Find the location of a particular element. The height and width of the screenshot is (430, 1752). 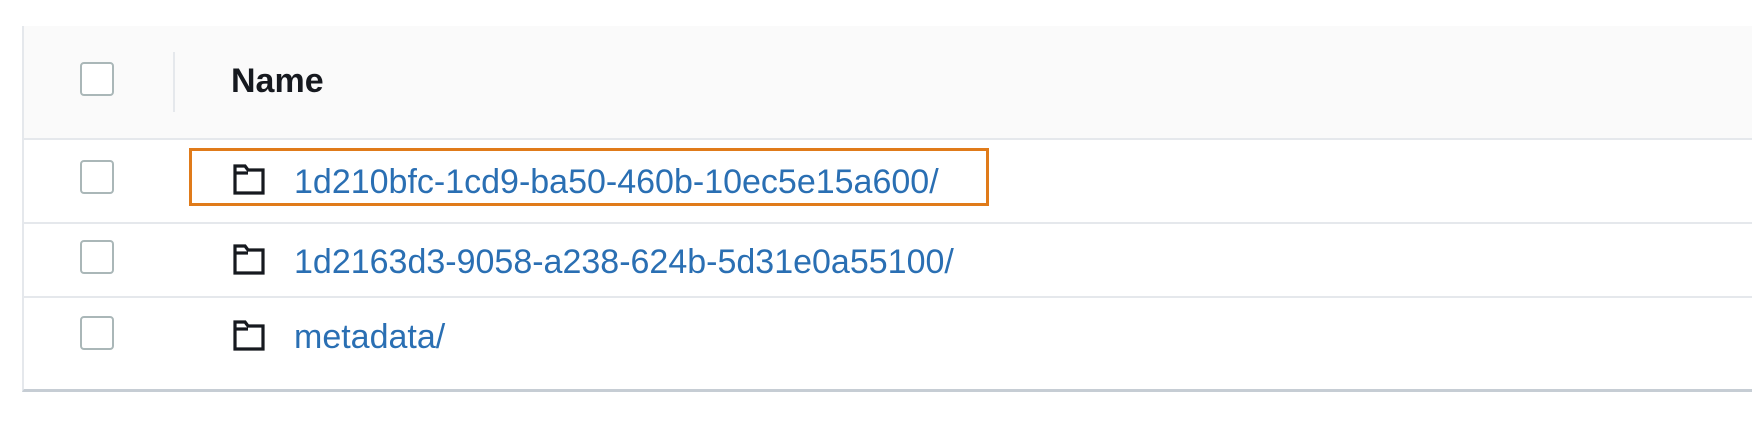

folder-link: 1d210bfc-1cd9-ba50-460b-10ec5e15a600/ is located at coordinates (616, 182).